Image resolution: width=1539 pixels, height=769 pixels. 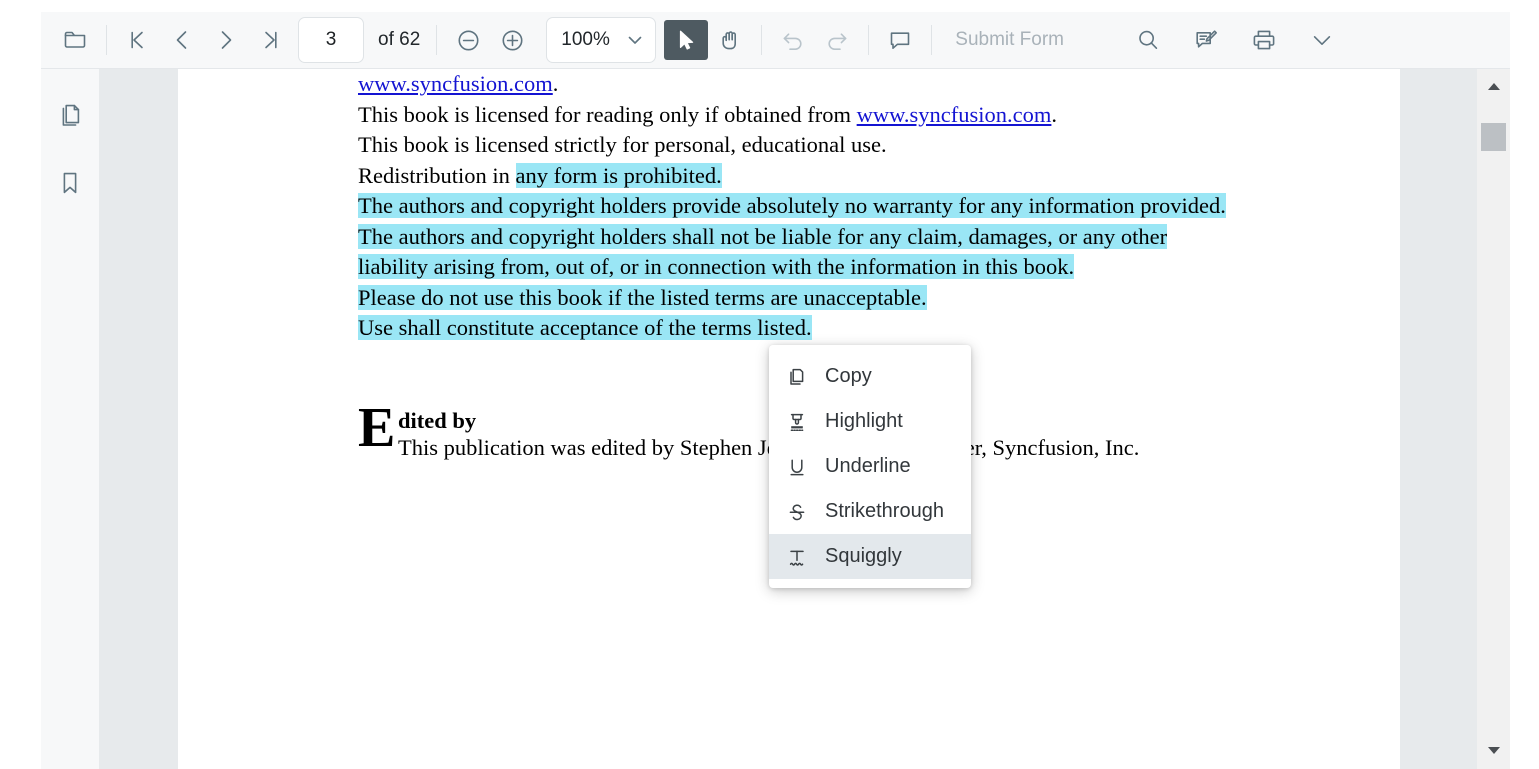 I want to click on context-menu-label: Squiggly, so click(x=863, y=556).